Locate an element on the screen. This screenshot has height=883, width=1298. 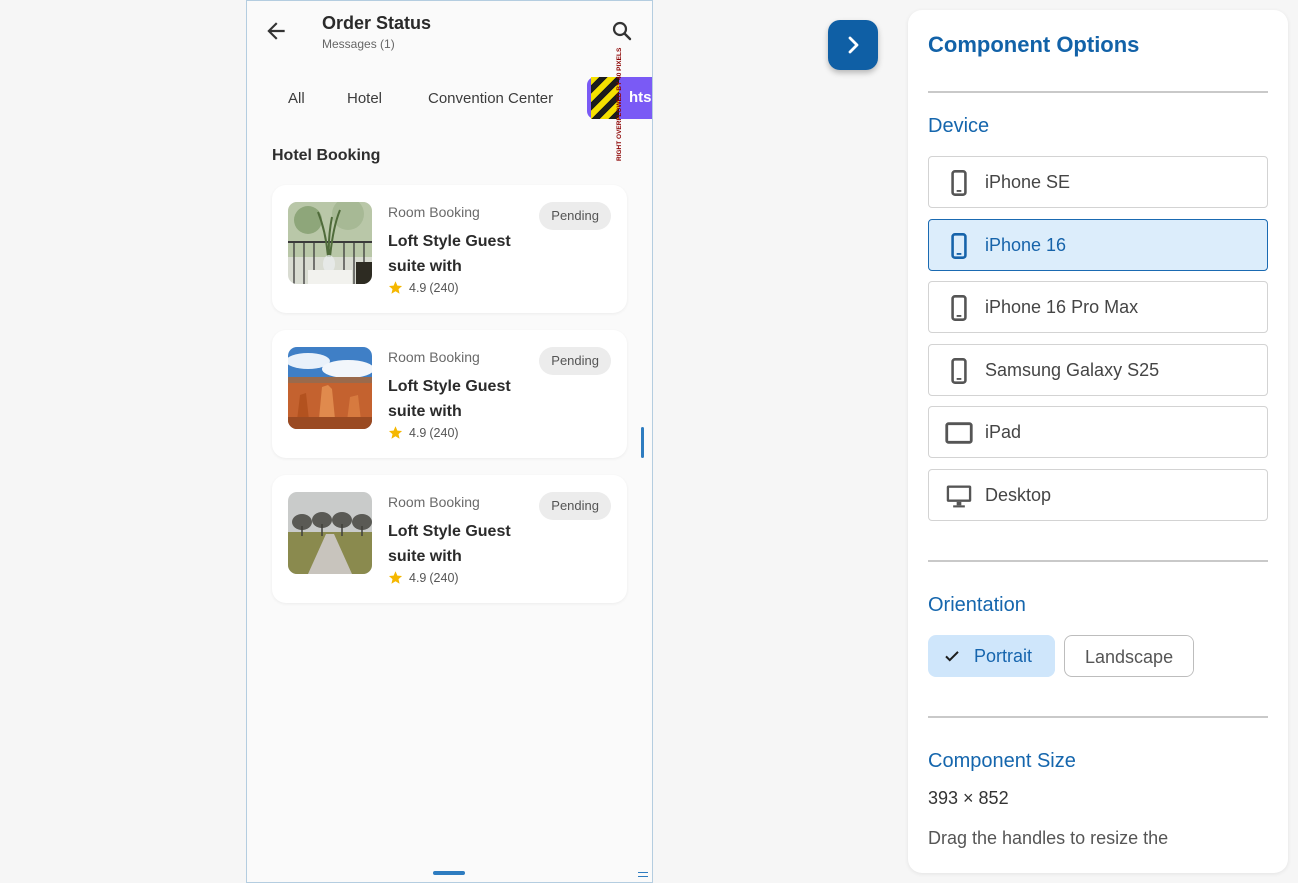
scrollbar-thumb is located at coordinates (642, 442).